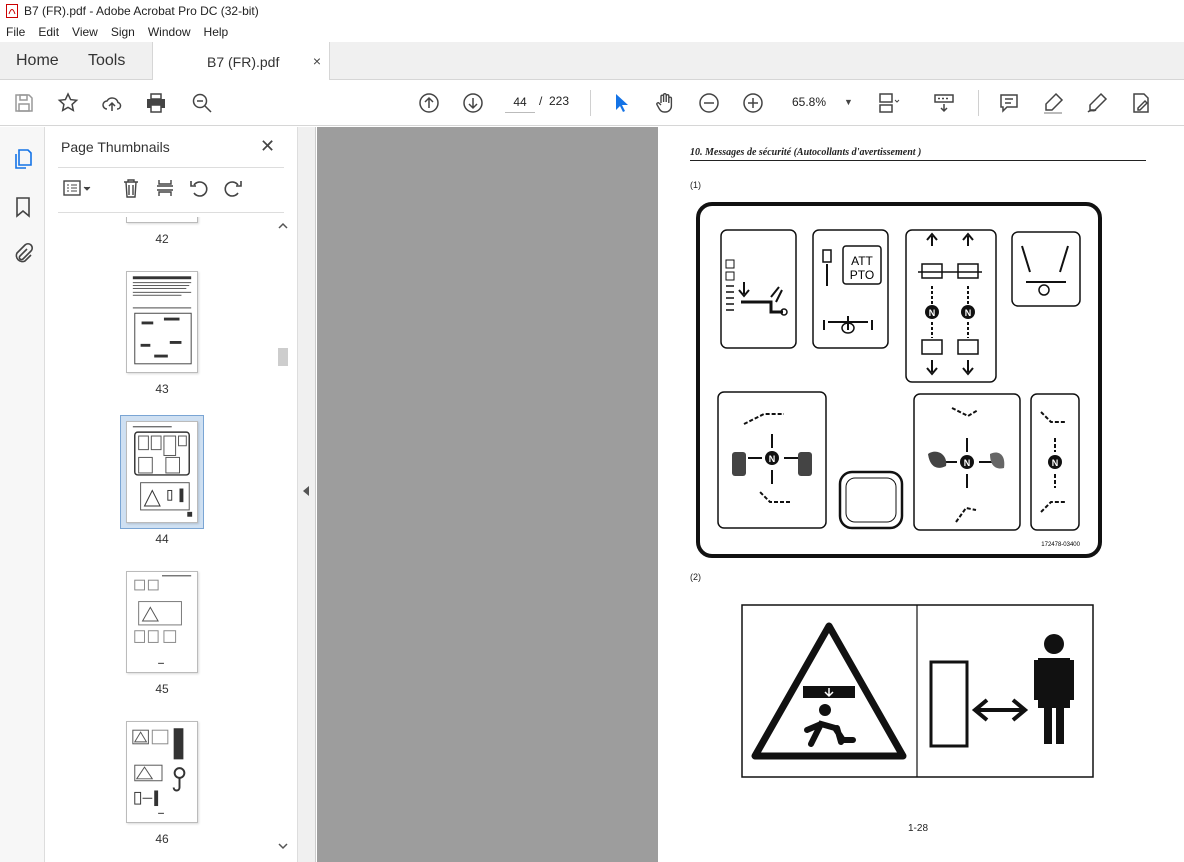 The image size is (1184, 862). I want to click on tab-tools: Tools, so click(106, 61).